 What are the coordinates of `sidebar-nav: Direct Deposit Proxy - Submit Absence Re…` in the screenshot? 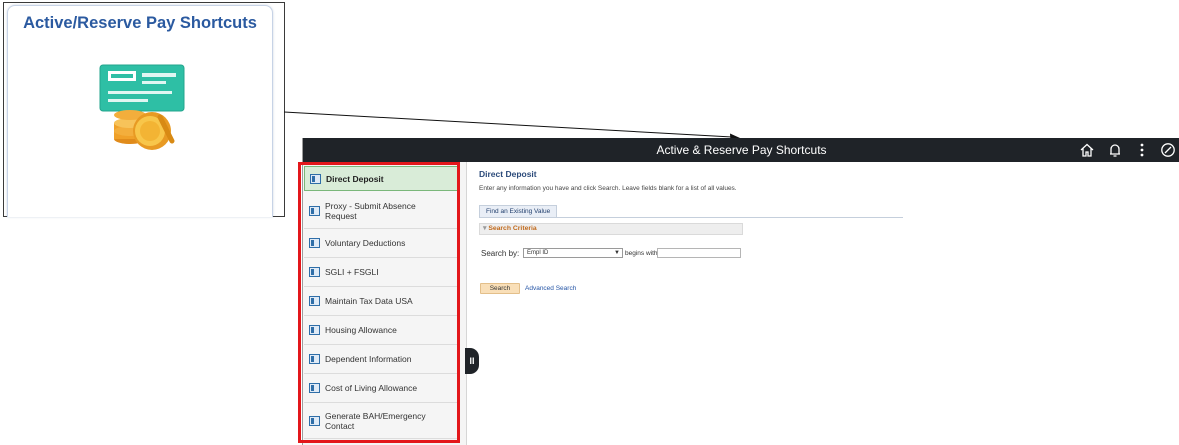 It's located at (385, 303).